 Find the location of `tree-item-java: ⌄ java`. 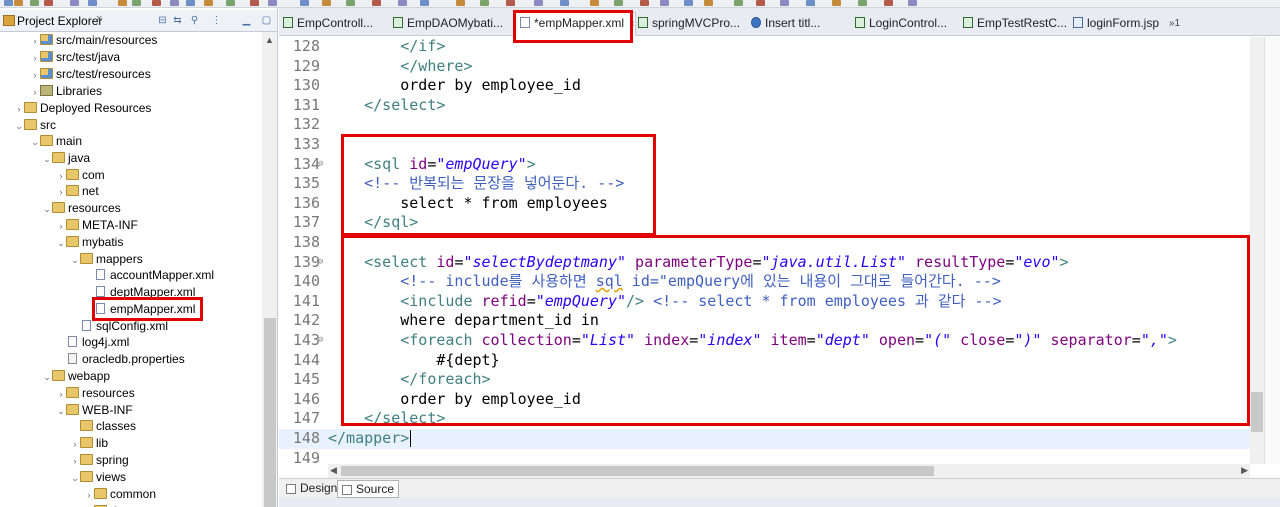

tree-item-java: ⌄ java is located at coordinates (66, 158).